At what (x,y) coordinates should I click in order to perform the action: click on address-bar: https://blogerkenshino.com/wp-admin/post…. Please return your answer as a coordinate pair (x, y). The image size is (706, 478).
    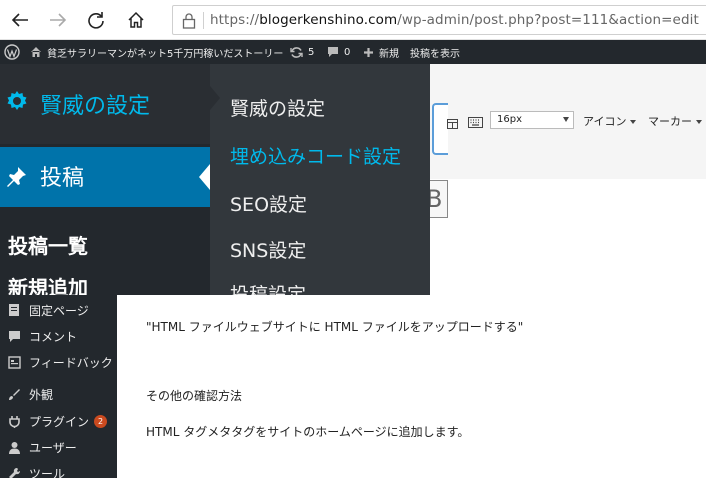
    Looking at the image, I should click on (439, 20).